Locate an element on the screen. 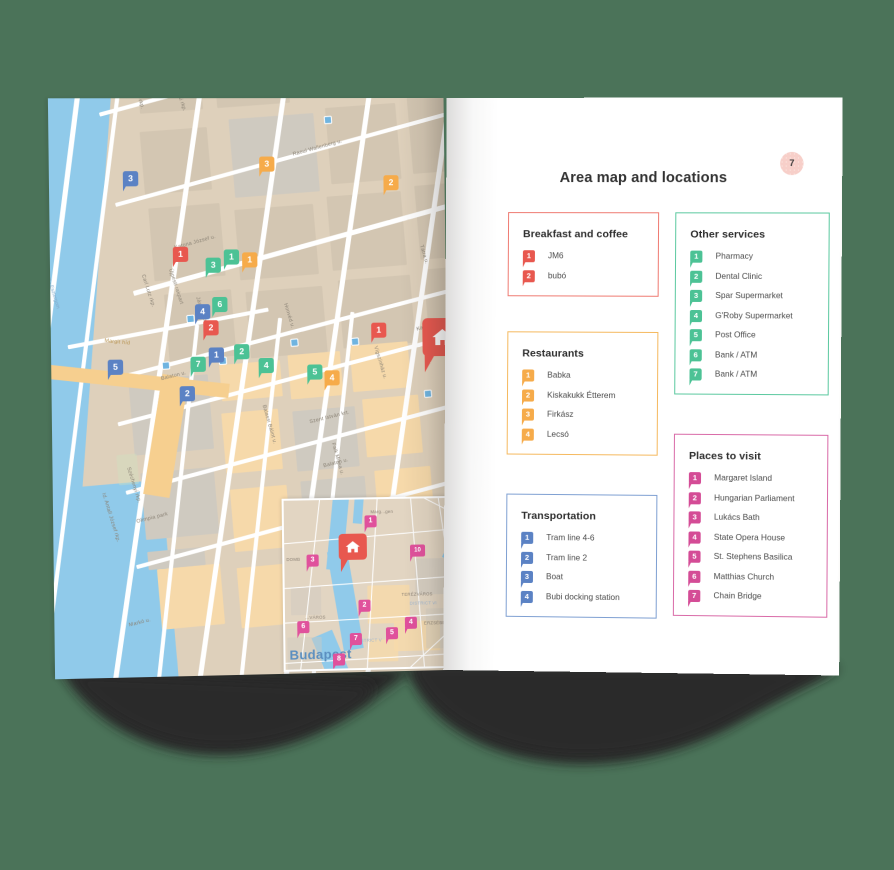  inset-map-pin: 6 is located at coordinates (303, 627).